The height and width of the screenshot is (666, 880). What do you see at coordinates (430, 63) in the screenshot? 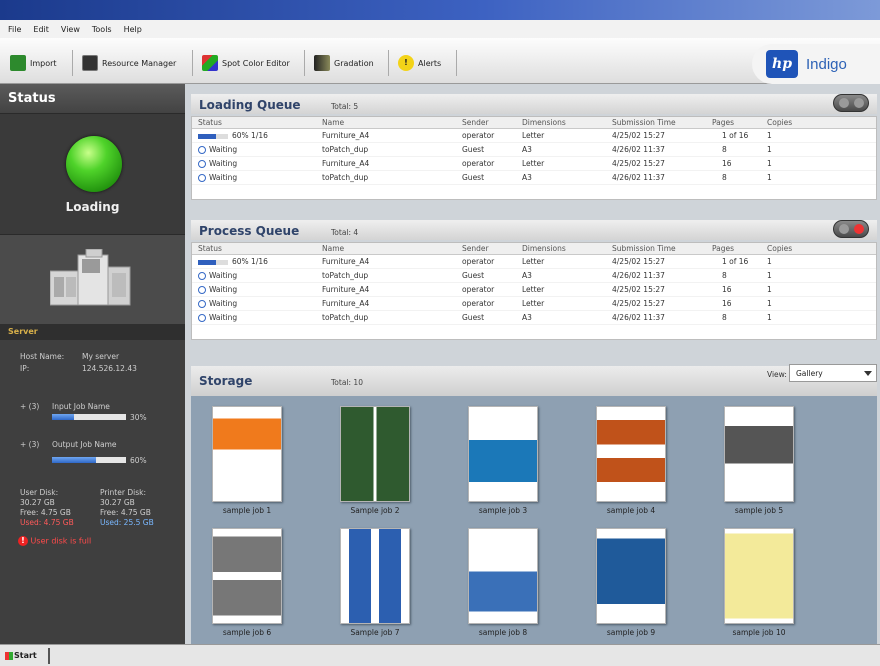
I see `alerts-label: Alerts` at bounding box center [430, 63].